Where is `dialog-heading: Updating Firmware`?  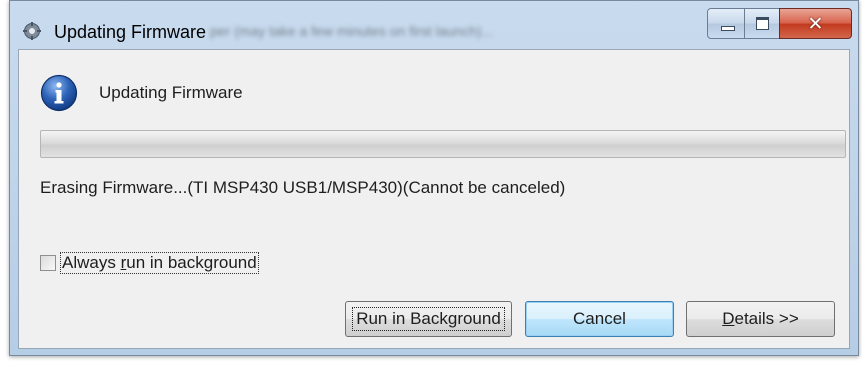
dialog-heading: Updating Firmware is located at coordinates (171, 92).